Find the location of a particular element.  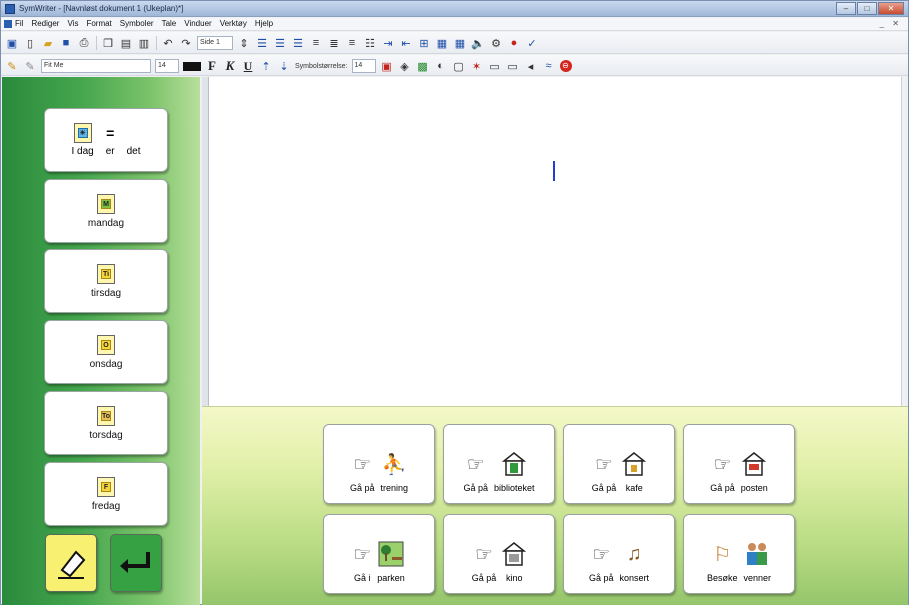

day-label: mandag is located at coordinates (106, 223).